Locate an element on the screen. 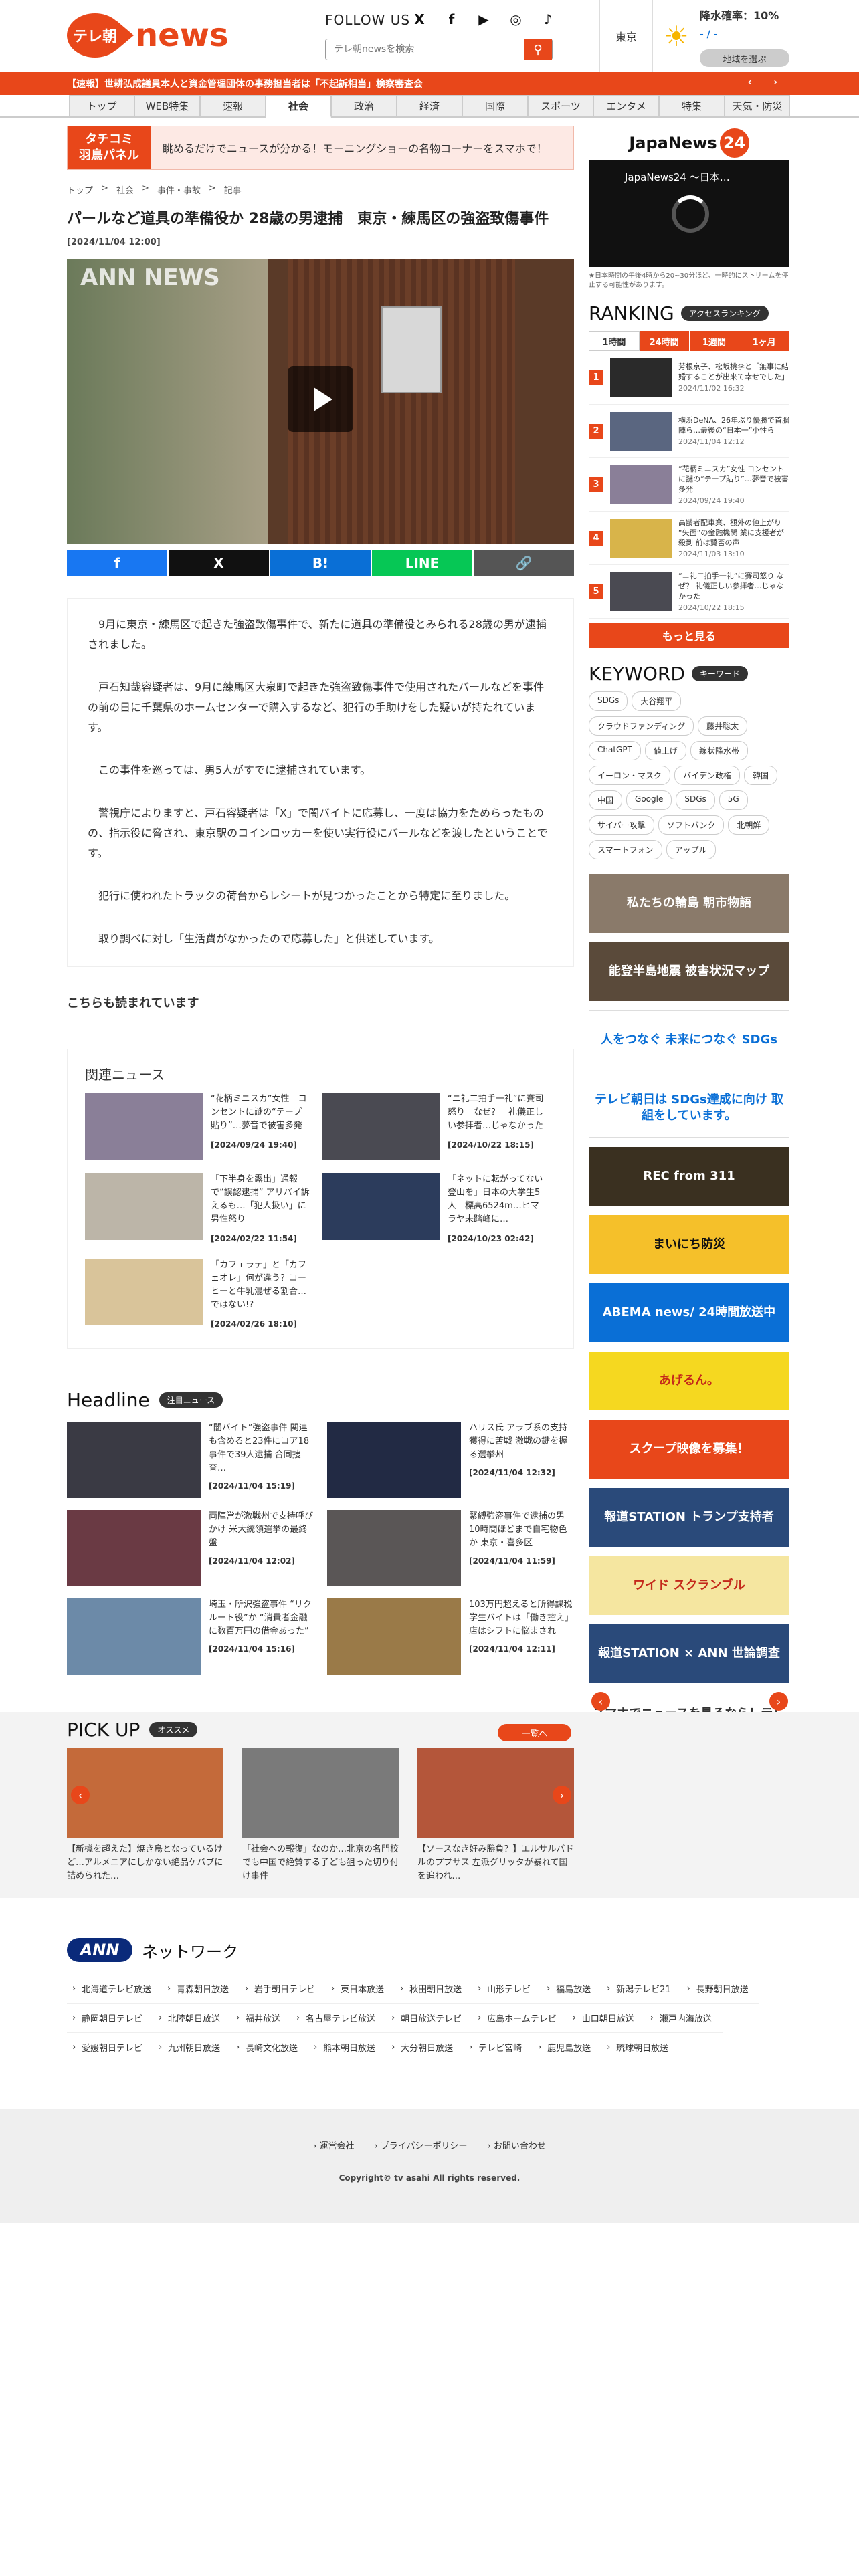 The image size is (859, 2576). breadcrumb-item: トップ is located at coordinates (80, 189).